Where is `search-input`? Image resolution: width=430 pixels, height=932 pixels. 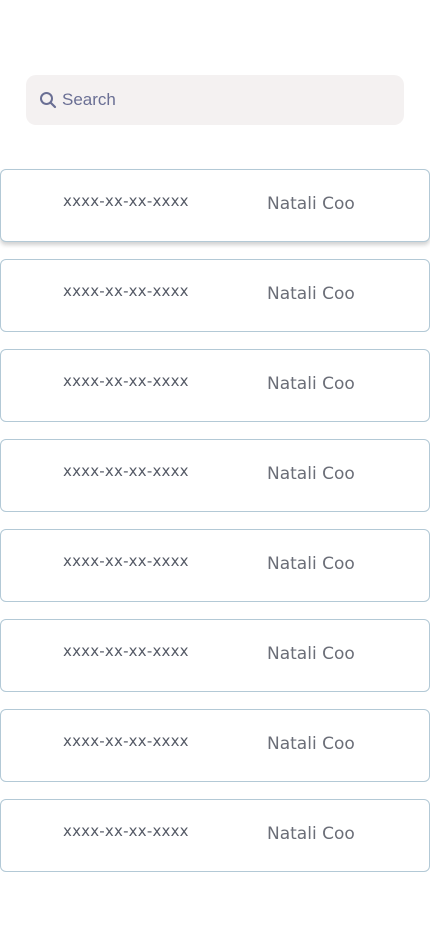
search-input is located at coordinates (212, 100).